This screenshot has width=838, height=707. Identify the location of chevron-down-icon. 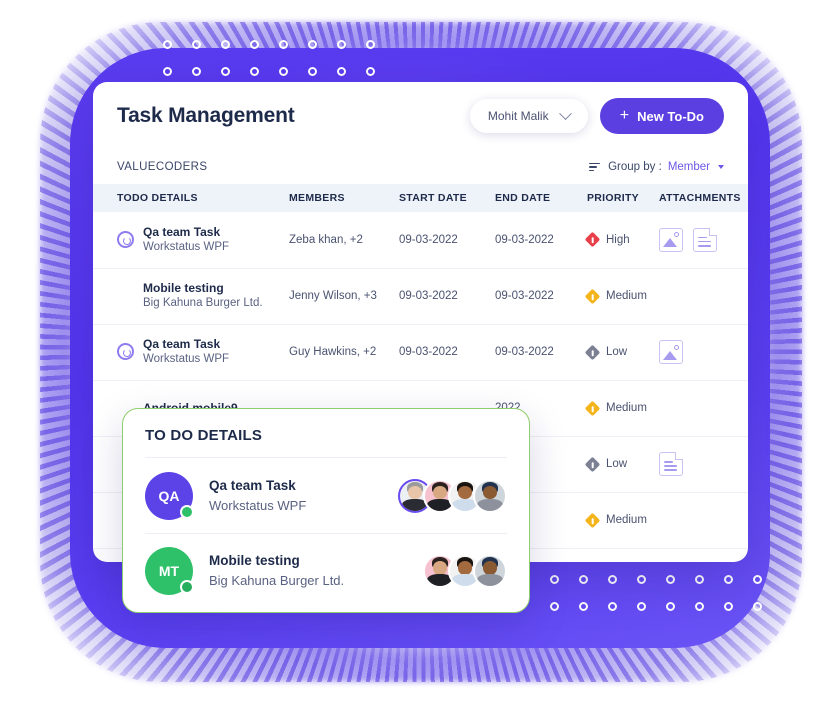
(565, 113).